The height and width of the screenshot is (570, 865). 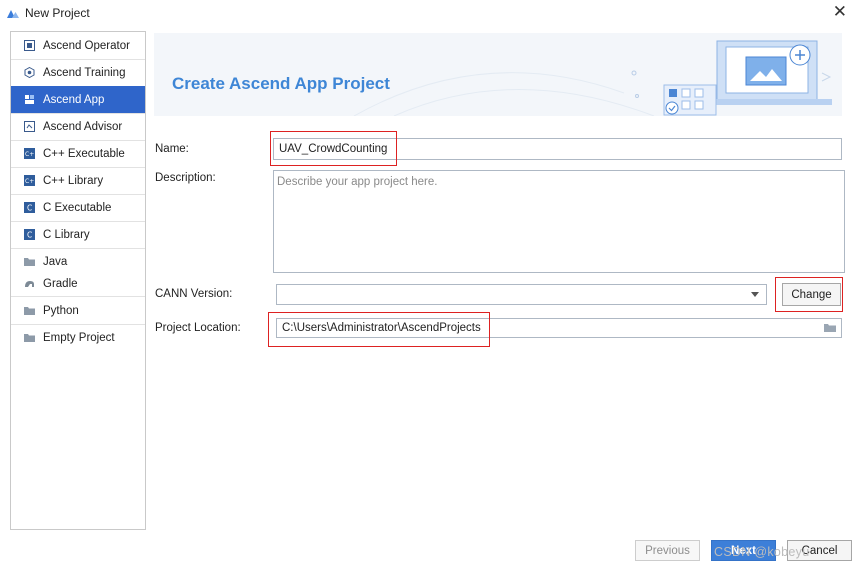 What do you see at coordinates (521, 294) in the screenshot?
I see `cann-version-select` at bounding box center [521, 294].